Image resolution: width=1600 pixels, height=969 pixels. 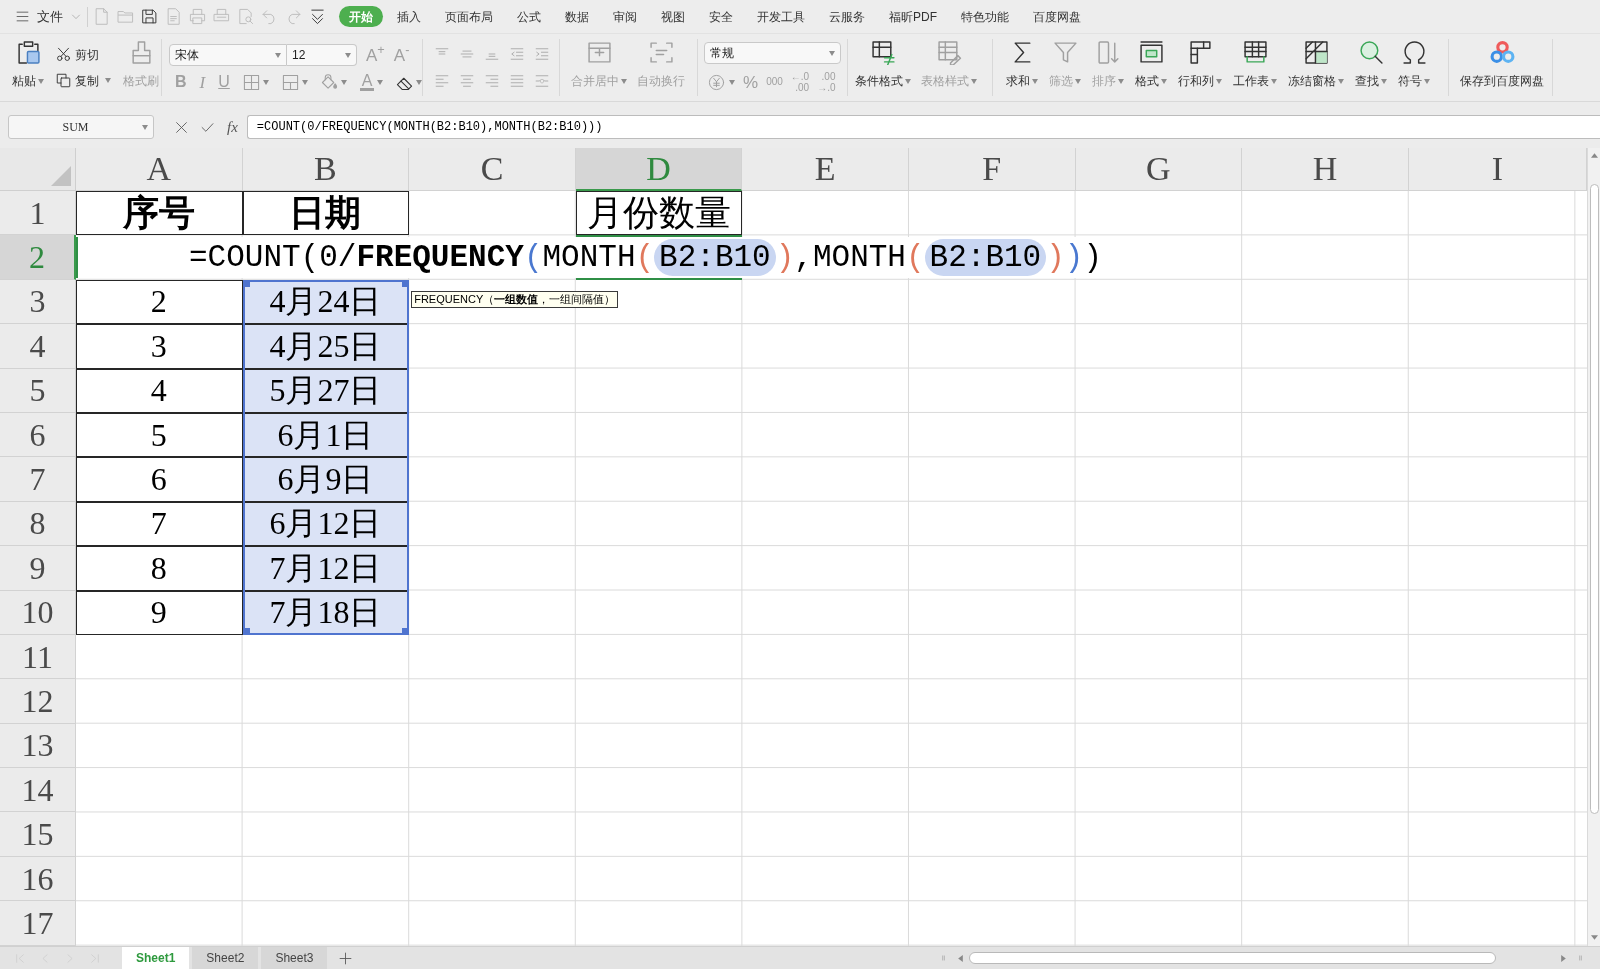 I want to click on paint-bucket-icon, so click(x=329, y=82).